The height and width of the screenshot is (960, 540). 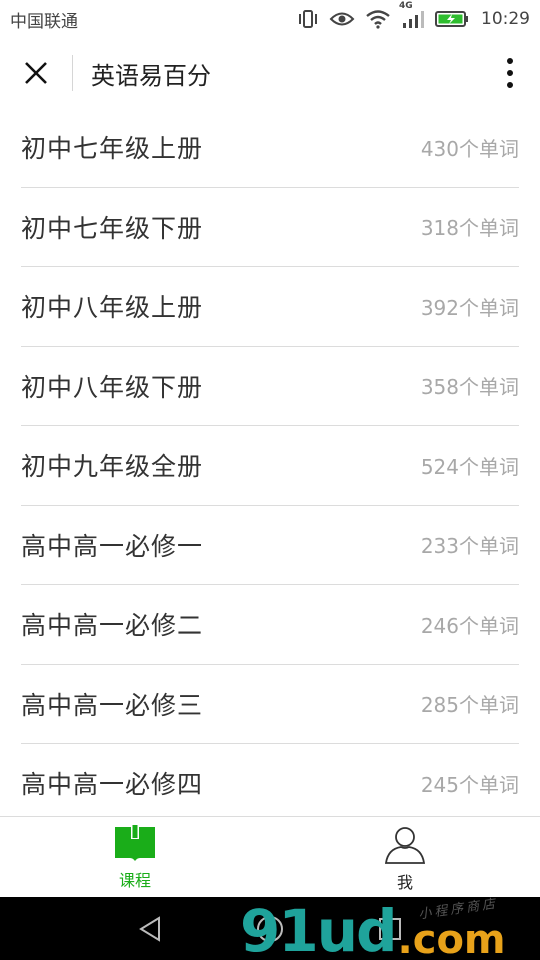 What do you see at coordinates (112, 626) in the screenshot?
I see `course-name: 高中高一必修二` at bounding box center [112, 626].